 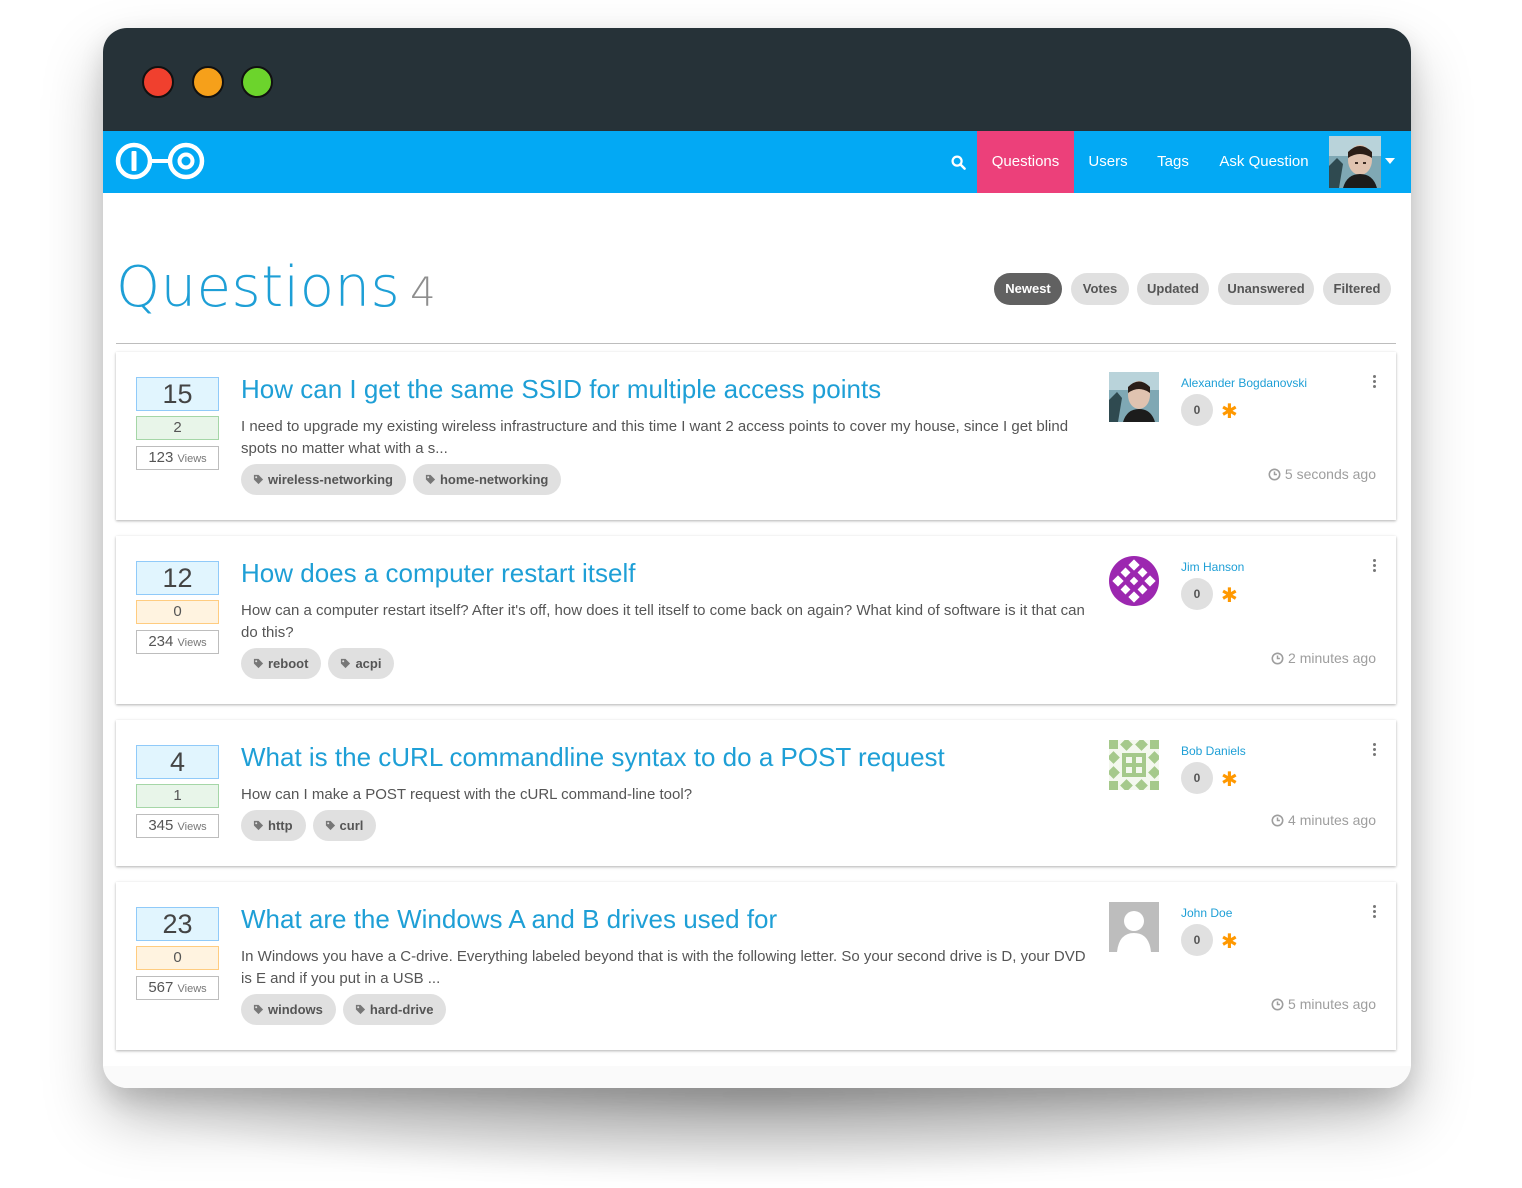 What do you see at coordinates (1025, 162) in the screenshot?
I see `nav-questions: Questions` at bounding box center [1025, 162].